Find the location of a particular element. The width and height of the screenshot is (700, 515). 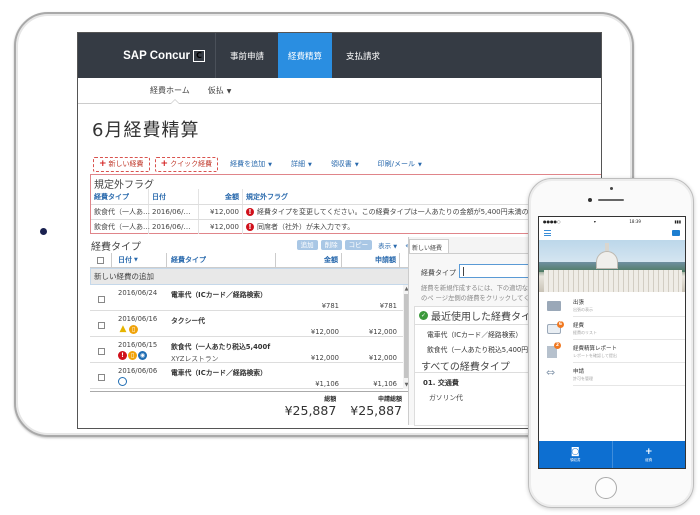

item-subtitle: 経費のリスト is located at coordinates (585, 332).